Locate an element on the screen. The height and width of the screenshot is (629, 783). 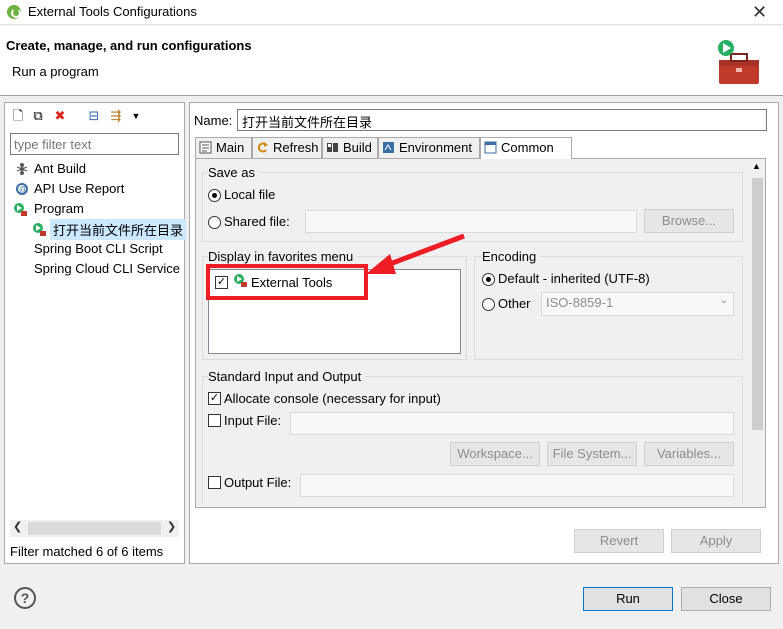
run-button: Run is located at coordinates (628, 599).